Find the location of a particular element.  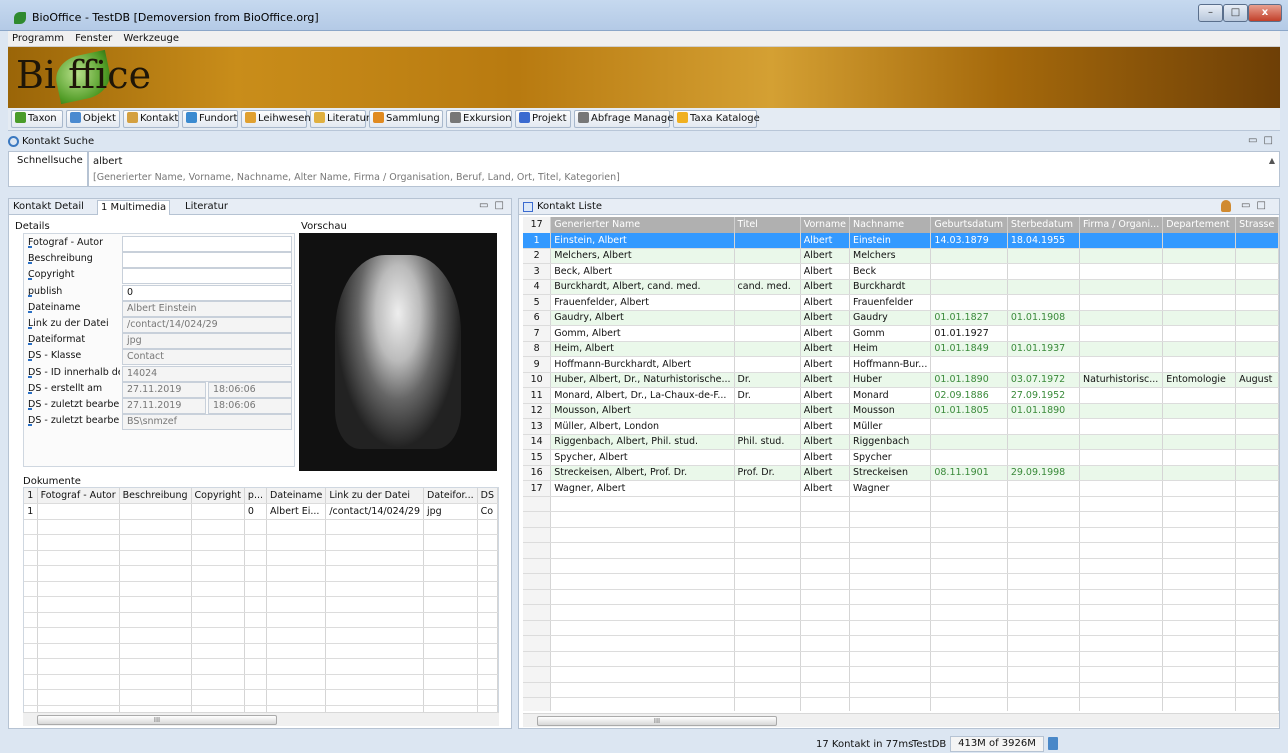

field-value: 14024 is located at coordinates (207, 373).